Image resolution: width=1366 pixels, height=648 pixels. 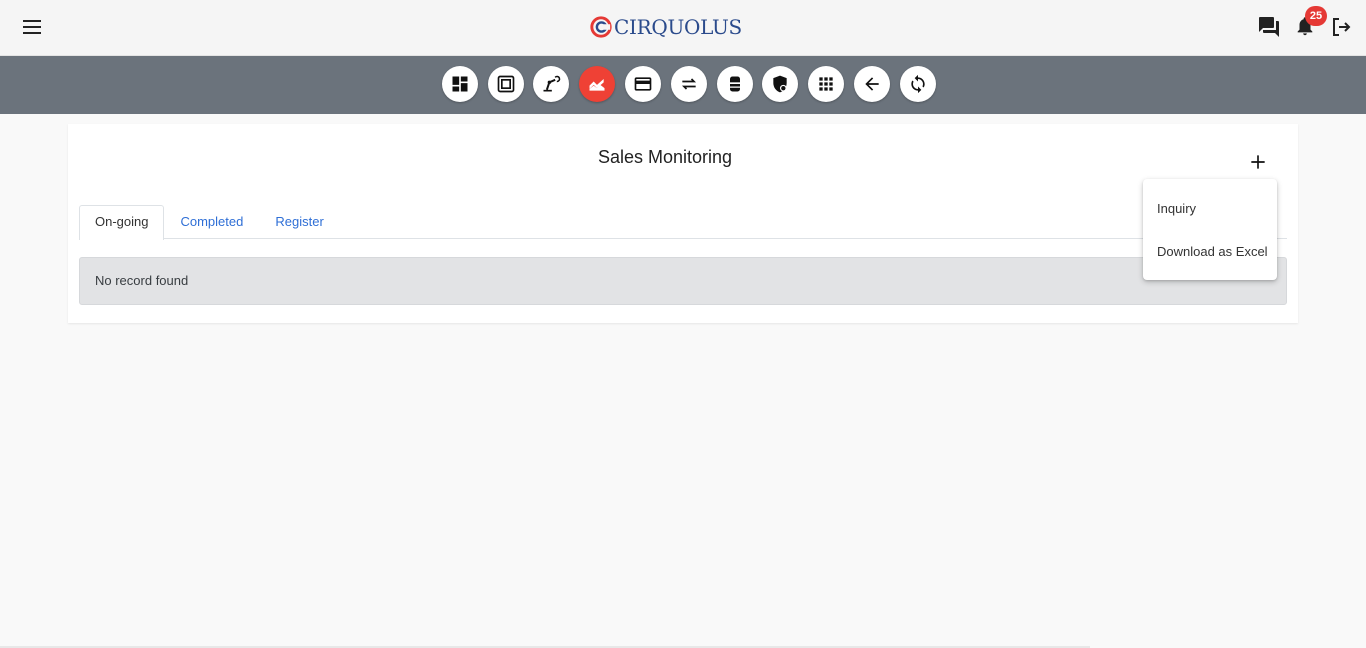 What do you see at coordinates (665, 157) in the screenshot?
I see `page-title: Sales Monitoring` at bounding box center [665, 157].